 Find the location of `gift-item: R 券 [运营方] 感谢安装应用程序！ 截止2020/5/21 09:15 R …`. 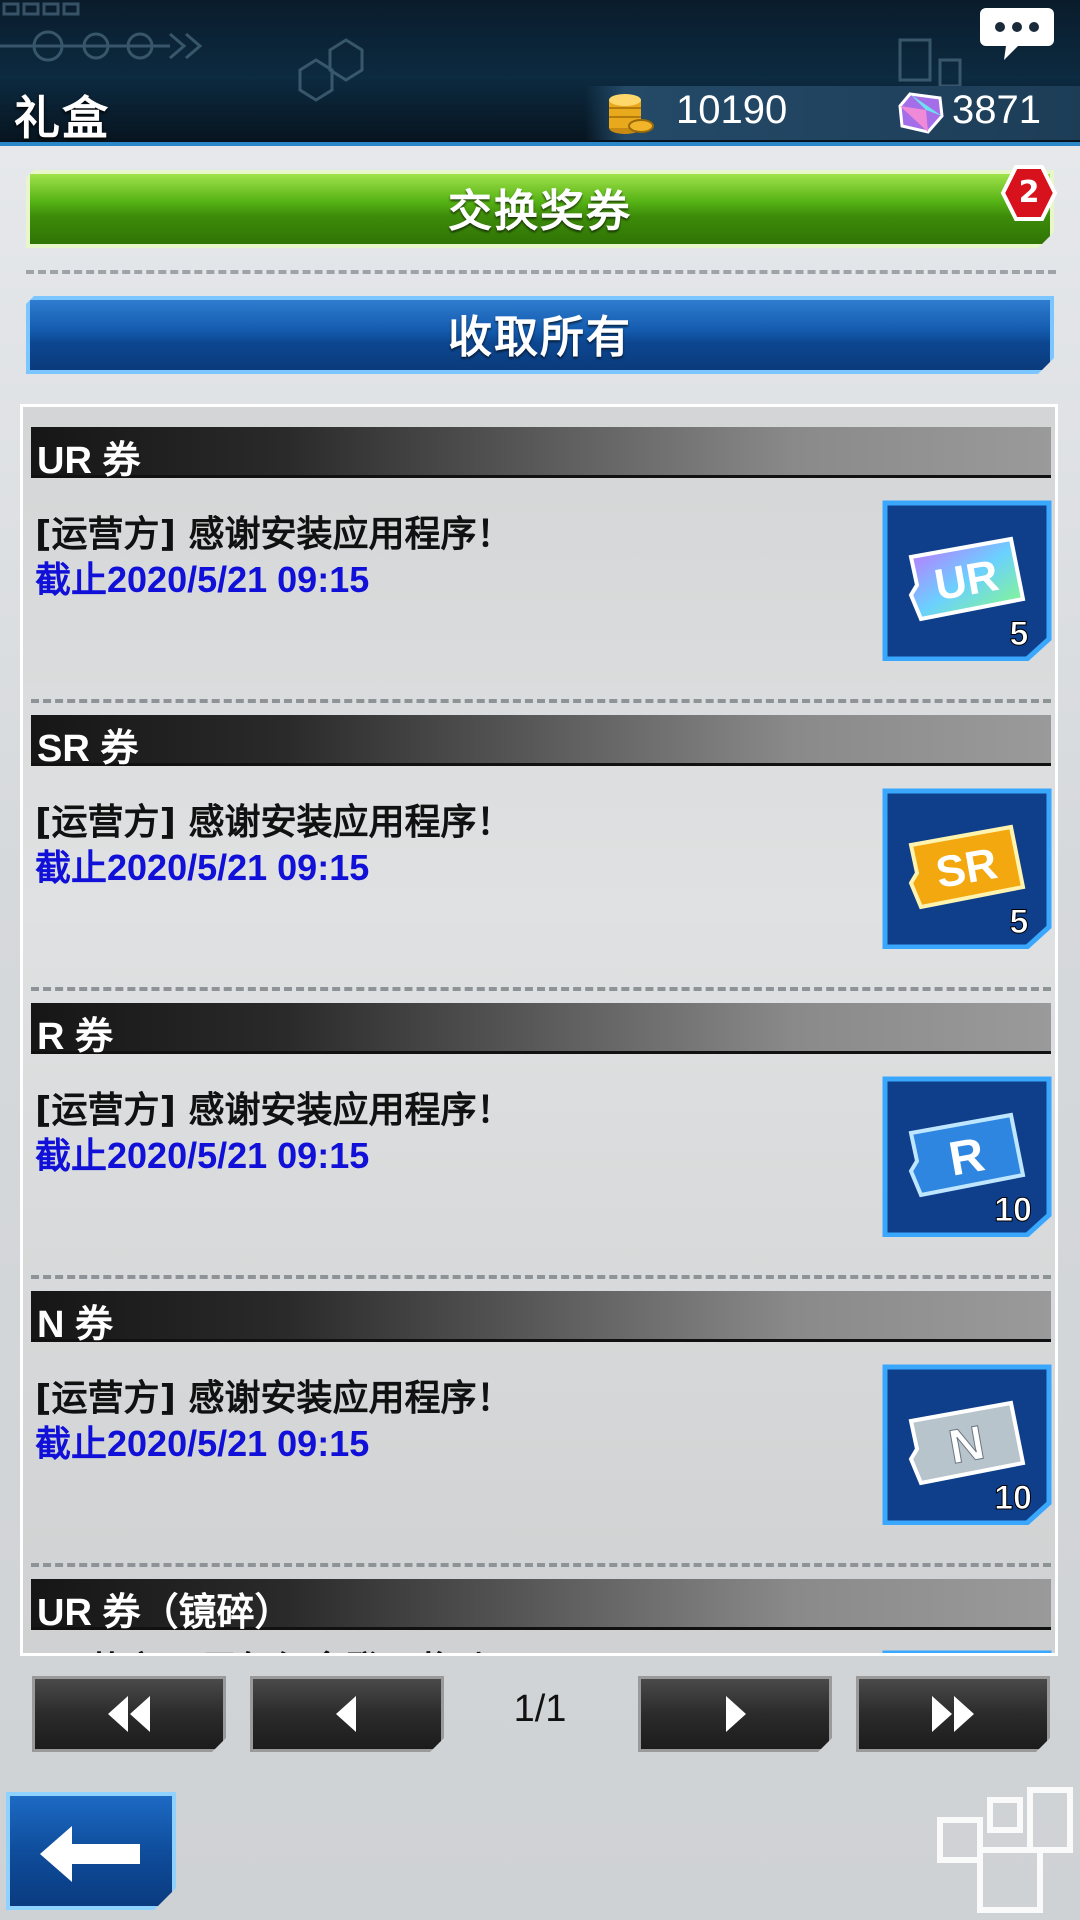

gift-item: R 券 [运营方] 感谢安装应用程序！ 截止2020/5/21 09:15 R … is located at coordinates (542, 1147).